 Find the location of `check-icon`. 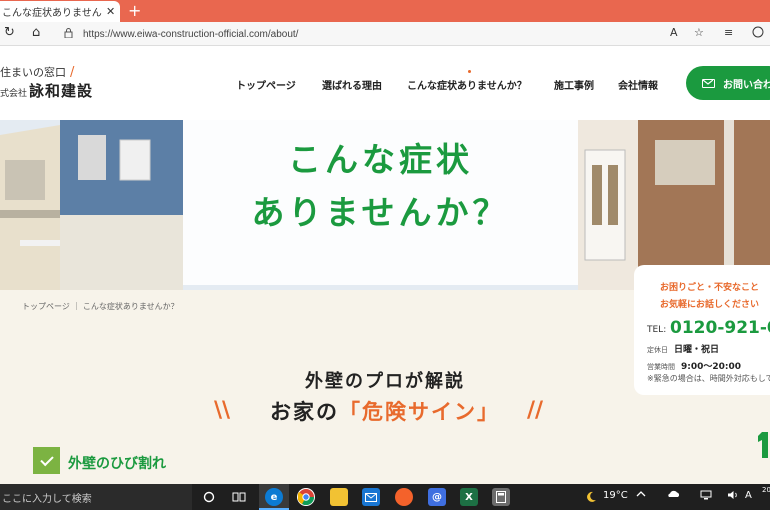

check-icon is located at coordinates (46, 460).